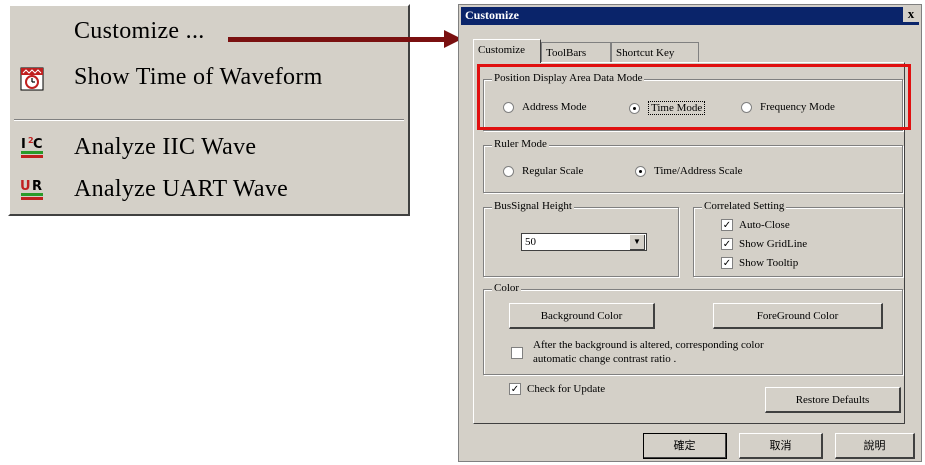  Describe the element at coordinates (773, 244) in the screenshot. I see `checkbox-label: Show GridLine` at that location.